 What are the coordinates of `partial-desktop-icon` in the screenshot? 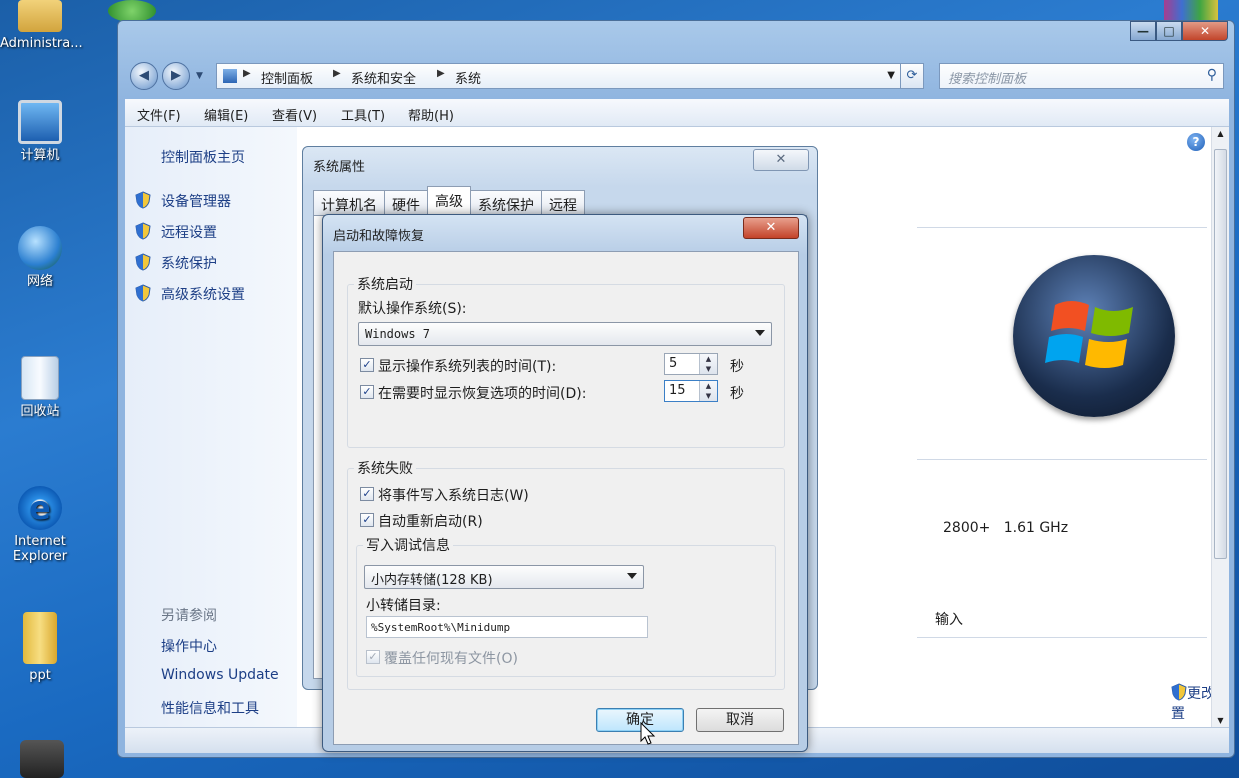 It's located at (132, 11).